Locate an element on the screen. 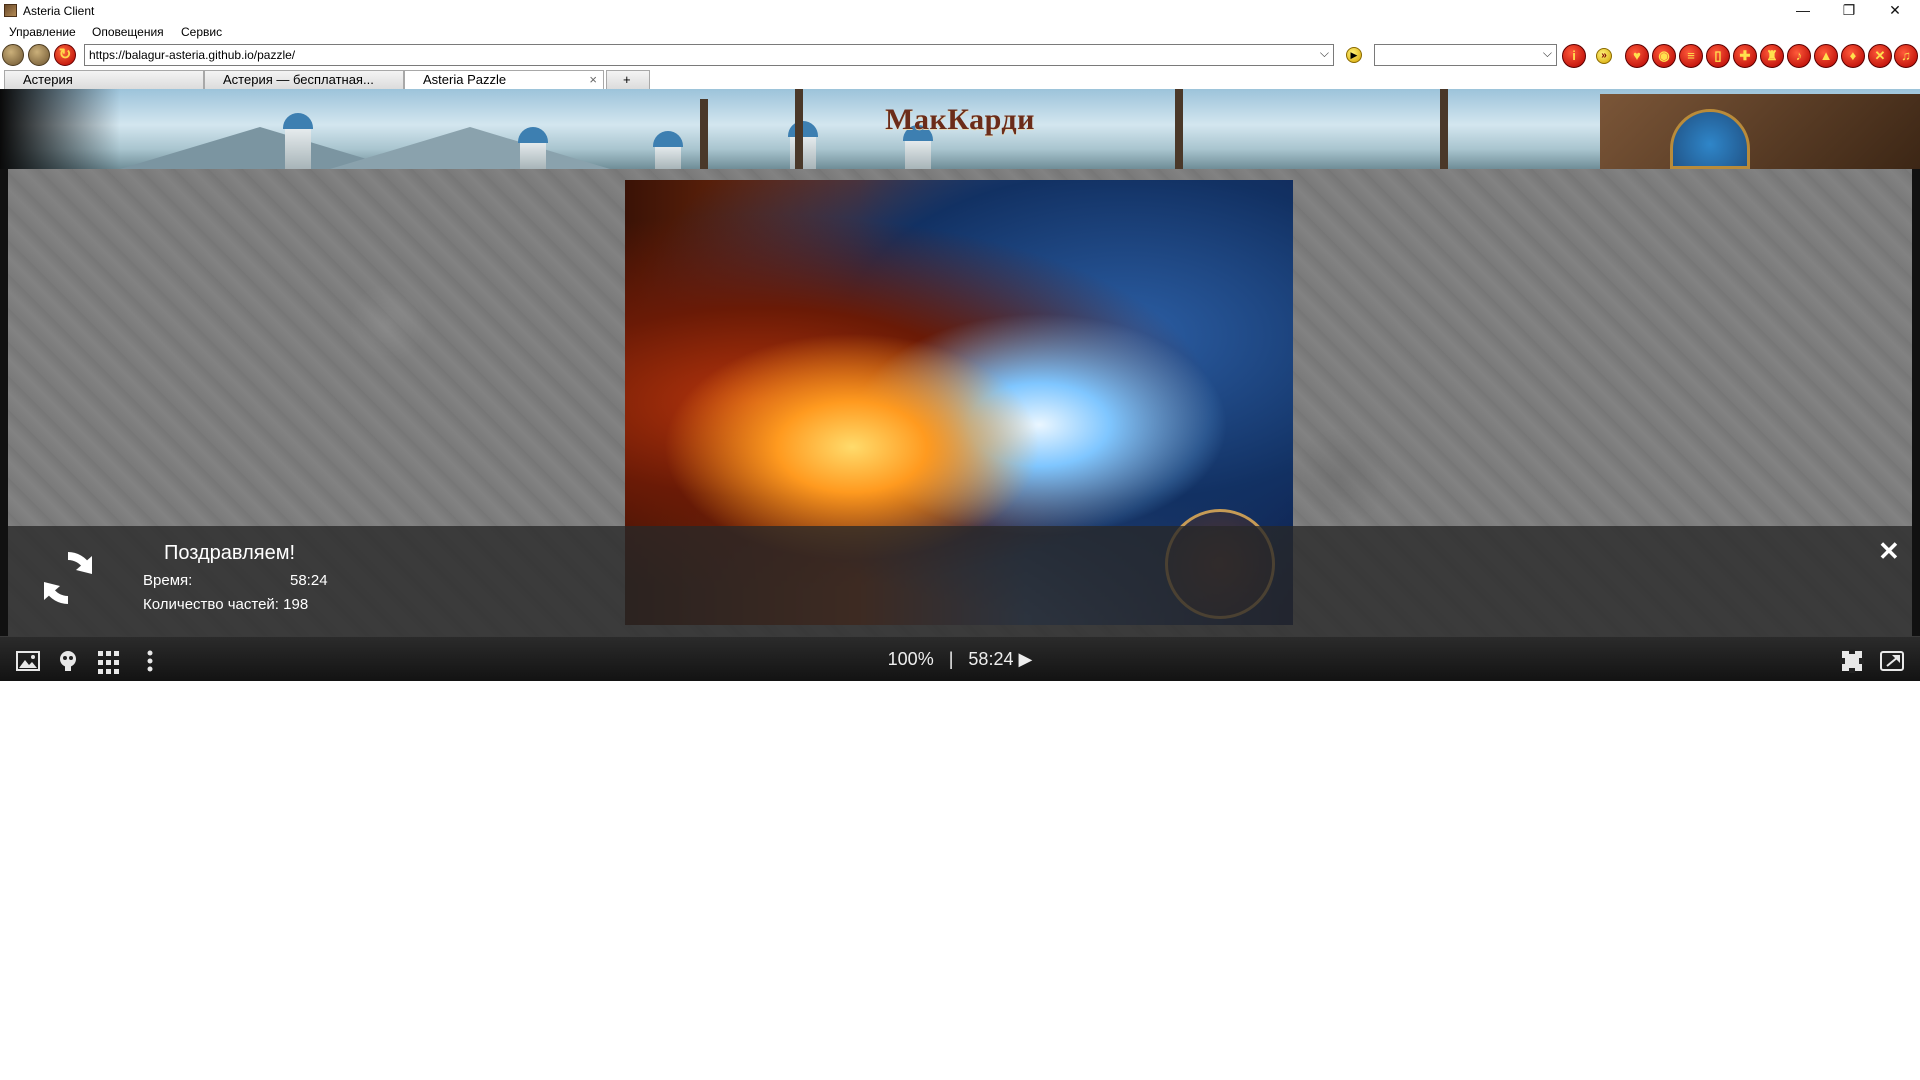 This screenshot has width=1920, height=1080. info-icon: i is located at coordinates (1574, 56).